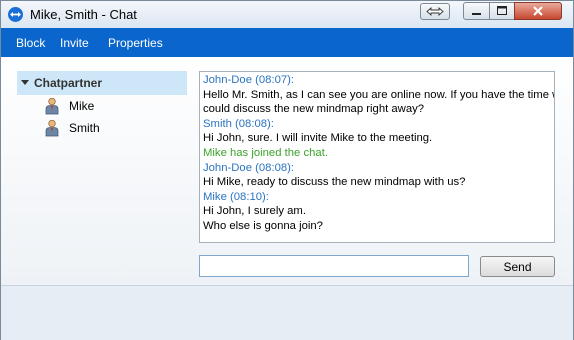 This screenshot has height=340, width=574. What do you see at coordinates (435, 11) in the screenshot?
I see `swap-sides-button` at bounding box center [435, 11].